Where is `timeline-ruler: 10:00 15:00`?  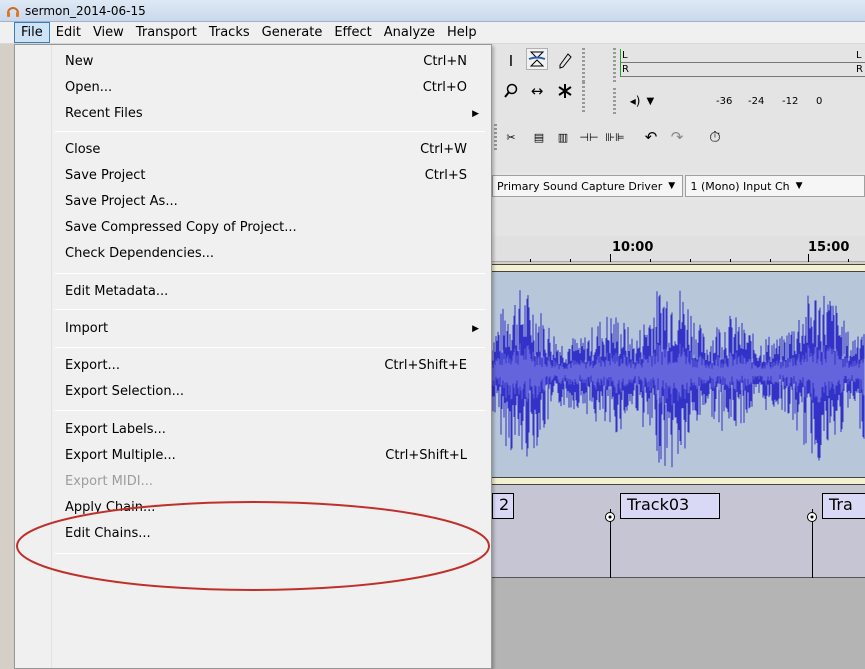
timeline-ruler: 10:00 15:00 is located at coordinates (677, 249).